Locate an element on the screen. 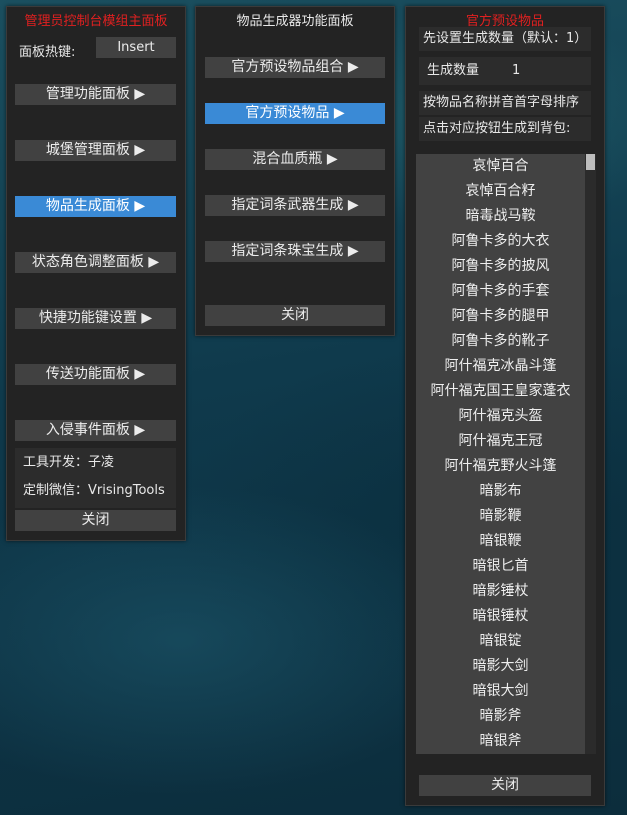  main-panel-title: 管理员控制台模组主面板 is located at coordinates (96, 21).